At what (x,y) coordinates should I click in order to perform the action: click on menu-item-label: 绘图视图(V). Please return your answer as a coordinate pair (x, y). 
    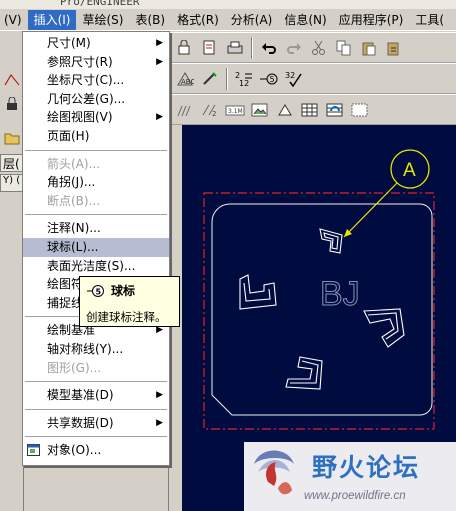
    Looking at the image, I should click on (80, 117).